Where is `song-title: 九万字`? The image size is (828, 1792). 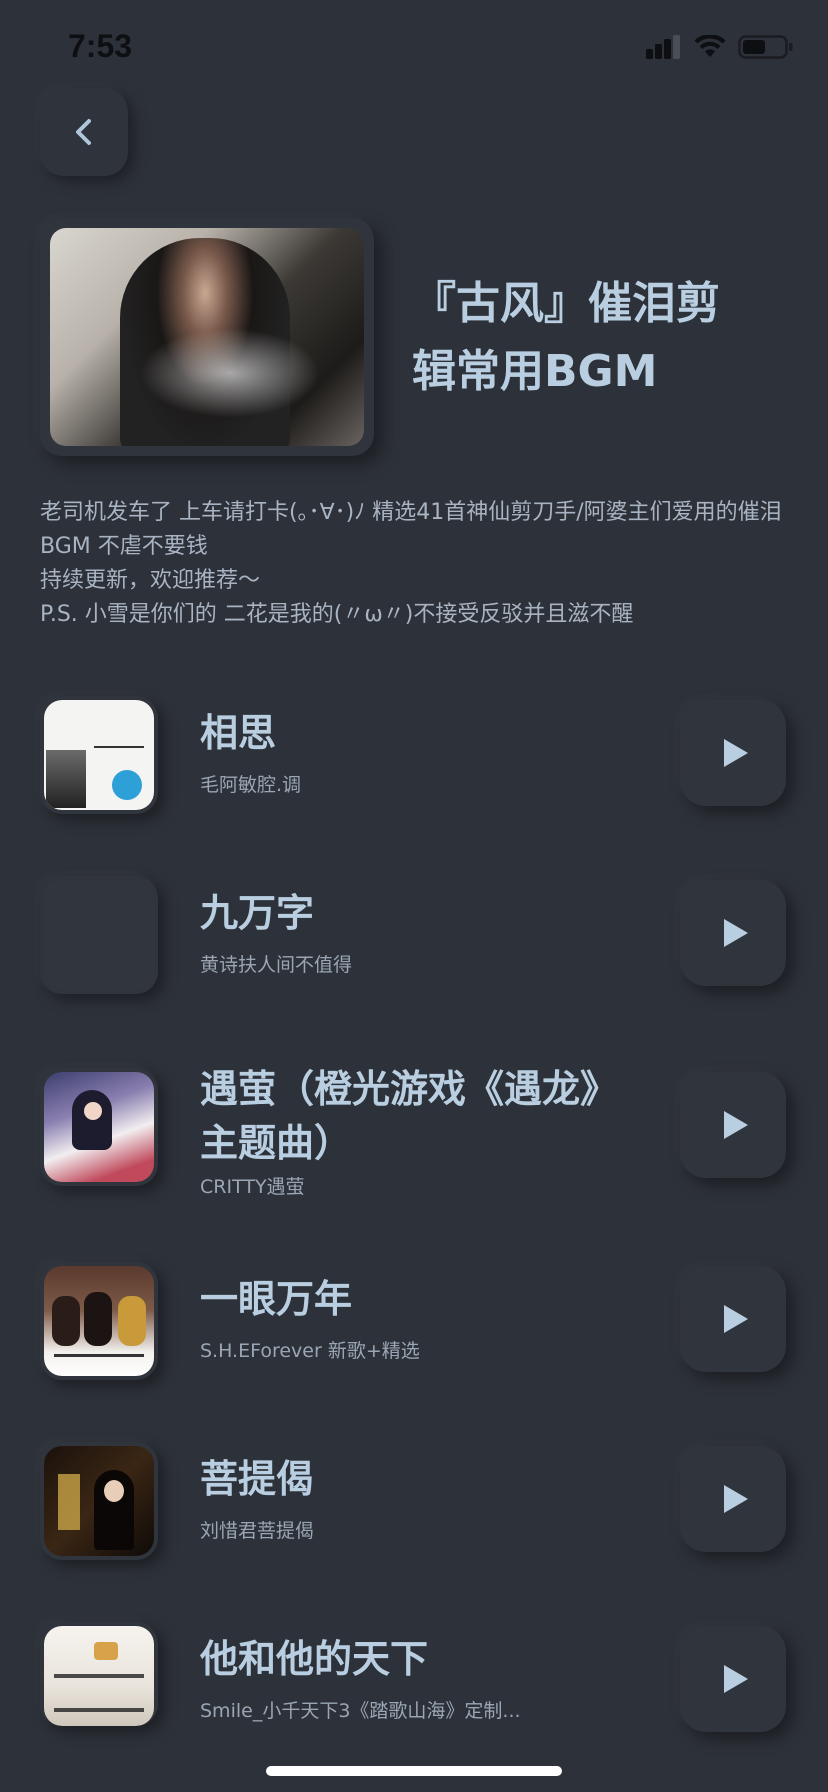 song-title: 九万字 is located at coordinates (257, 913).